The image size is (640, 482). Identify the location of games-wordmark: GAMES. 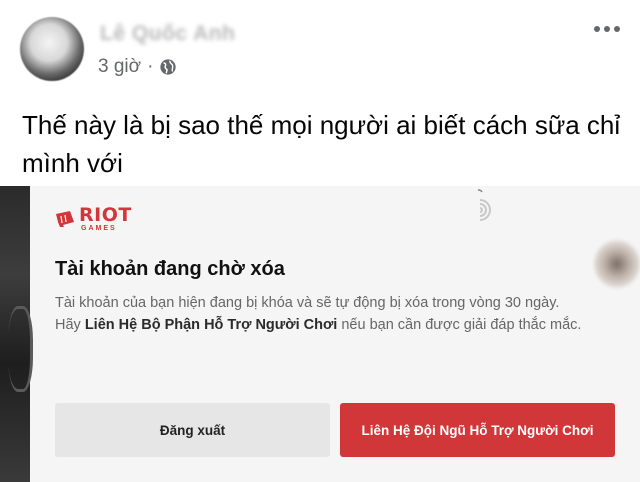
(99, 228).